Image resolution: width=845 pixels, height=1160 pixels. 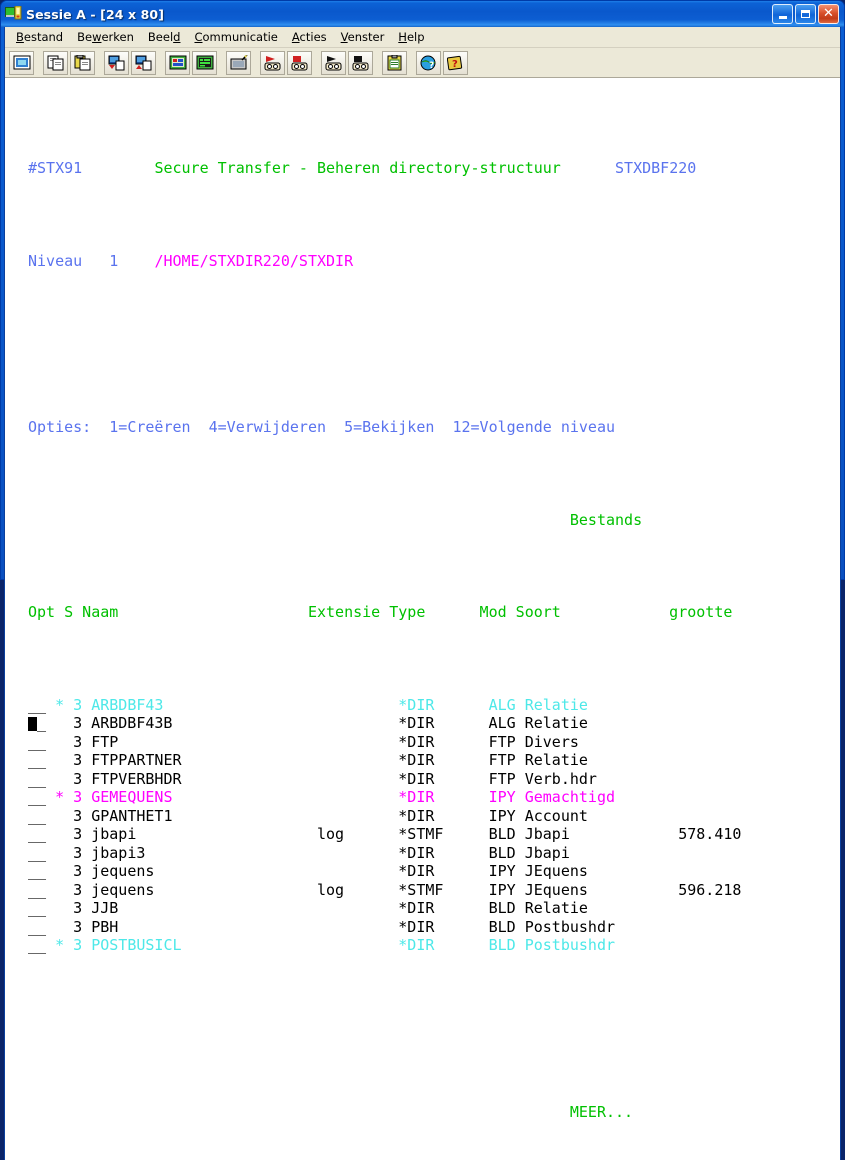 I want to click on minimize-button, so click(x=782, y=14).